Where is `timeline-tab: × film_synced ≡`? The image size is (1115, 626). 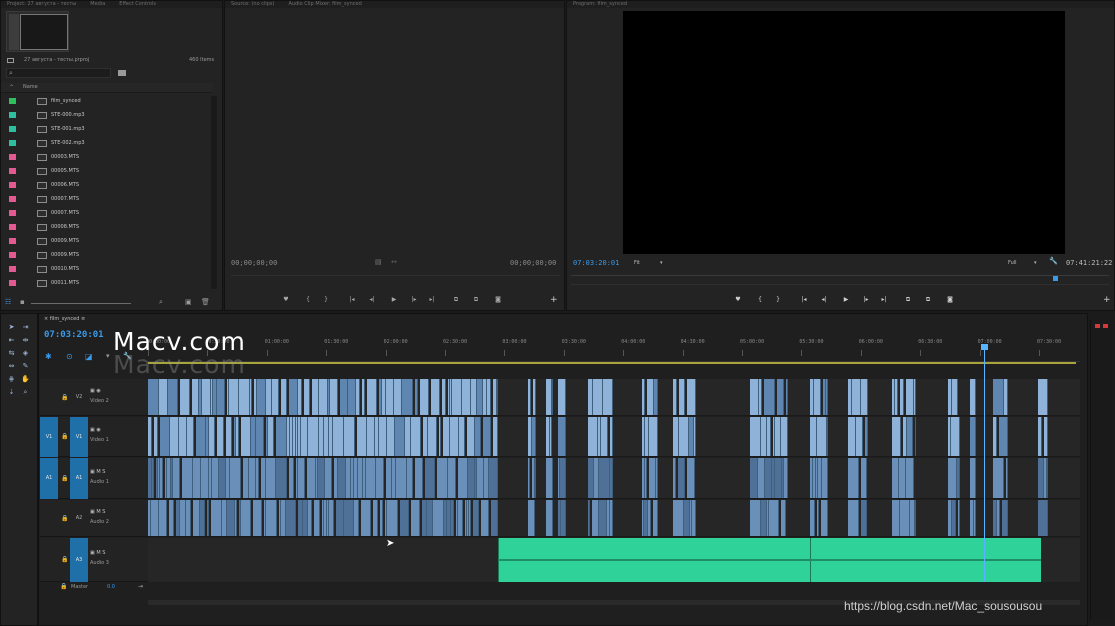 timeline-tab: × film_synced ≡ is located at coordinates (64, 319).